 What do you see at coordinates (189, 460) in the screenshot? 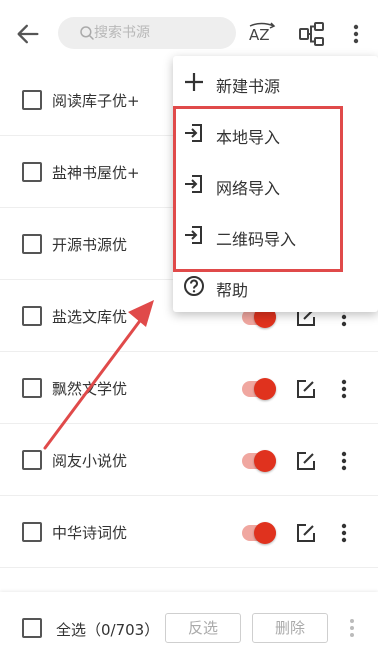
I see `list-item: 阅友小说优` at bounding box center [189, 460].